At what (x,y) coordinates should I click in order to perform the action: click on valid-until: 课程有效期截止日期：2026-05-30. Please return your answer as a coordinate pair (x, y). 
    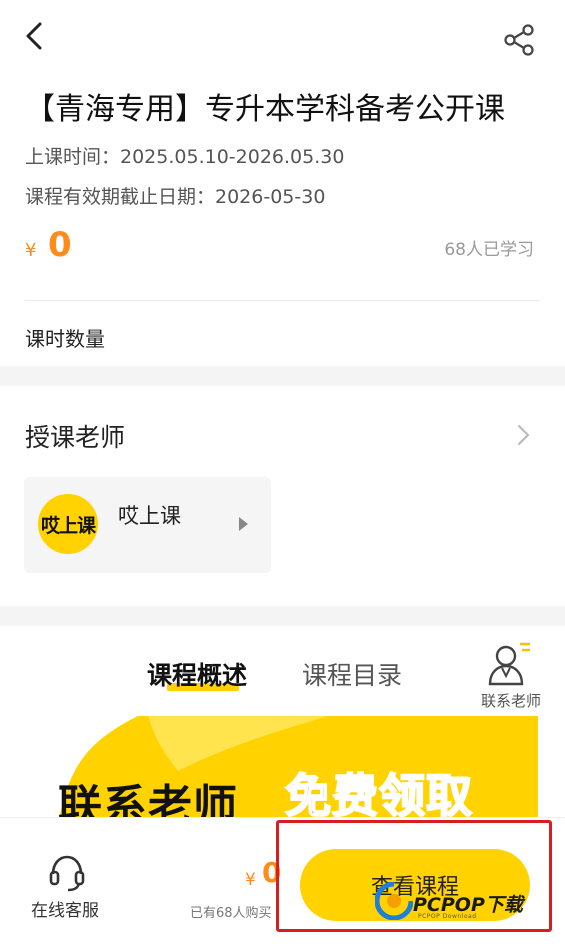
    Looking at the image, I should click on (175, 197).